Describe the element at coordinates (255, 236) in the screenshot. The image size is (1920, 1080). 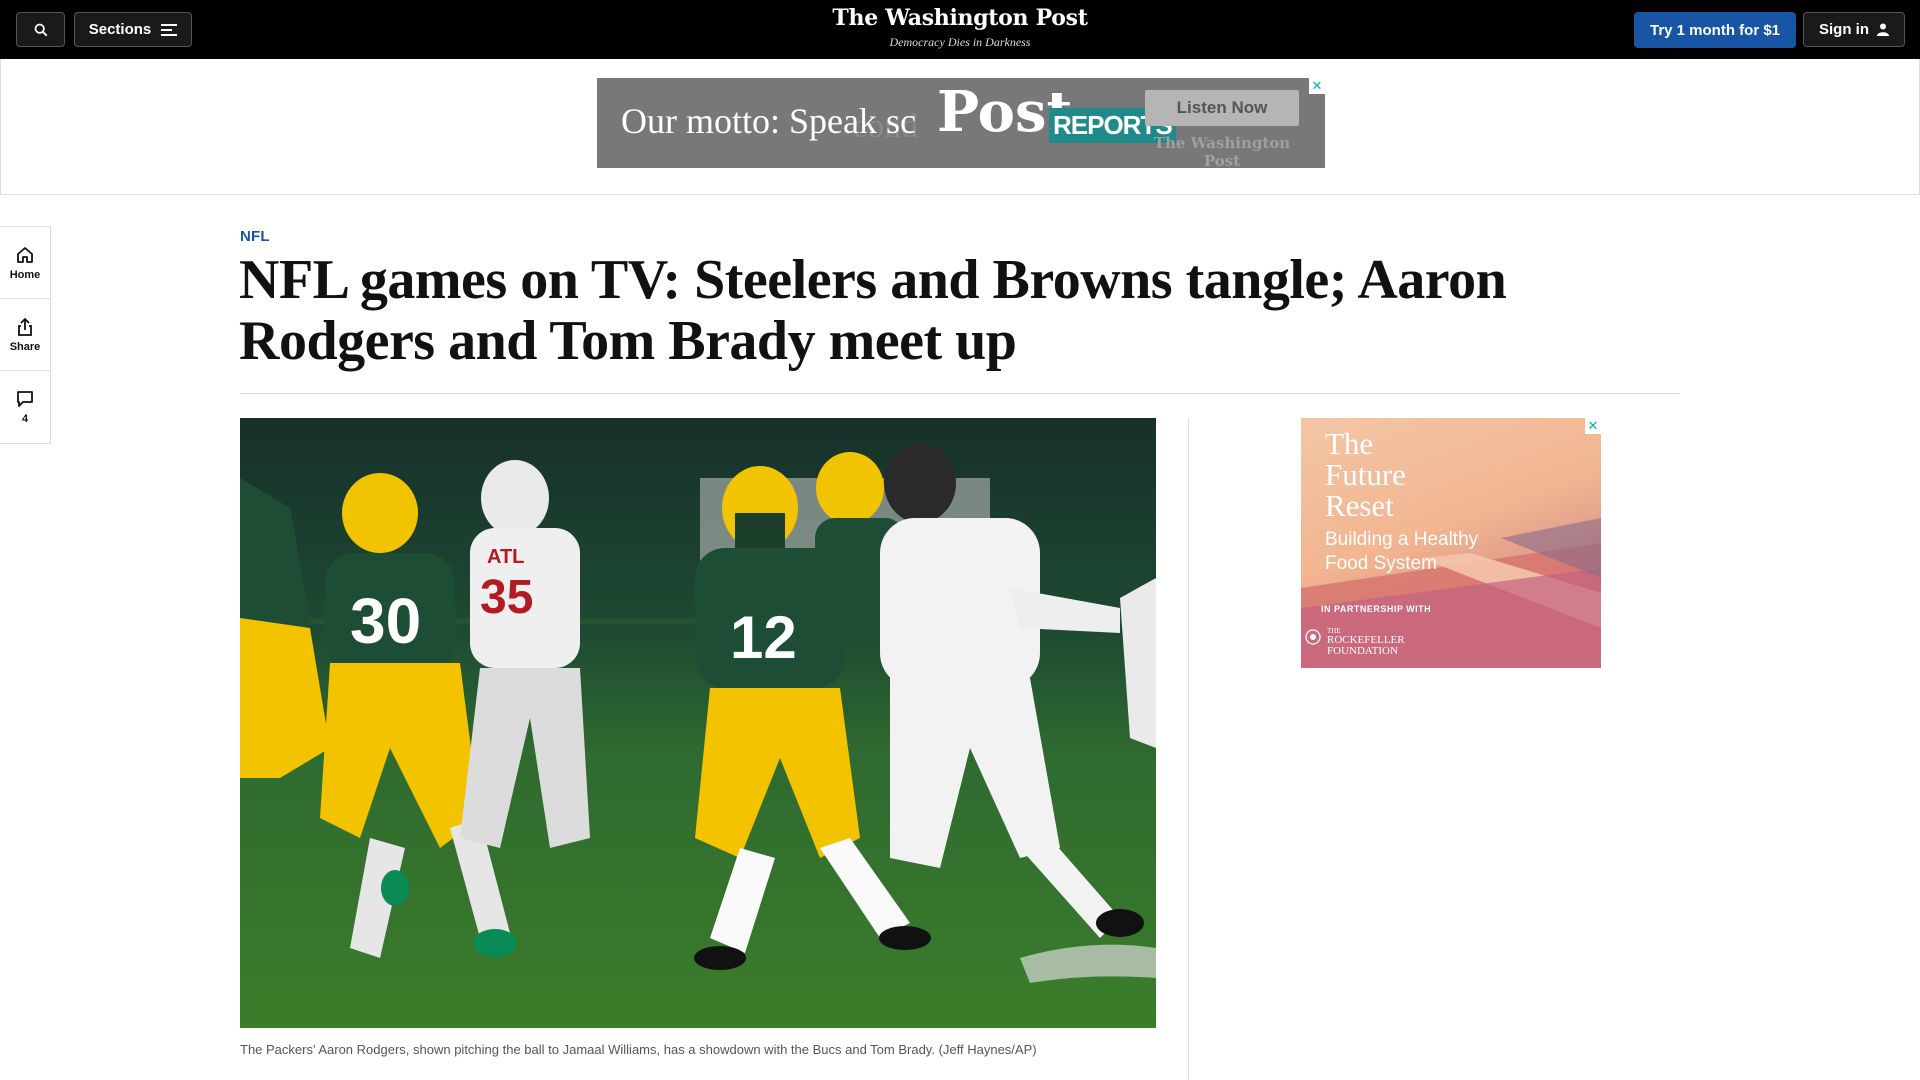
I see `article-kicker: NFL` at that location.